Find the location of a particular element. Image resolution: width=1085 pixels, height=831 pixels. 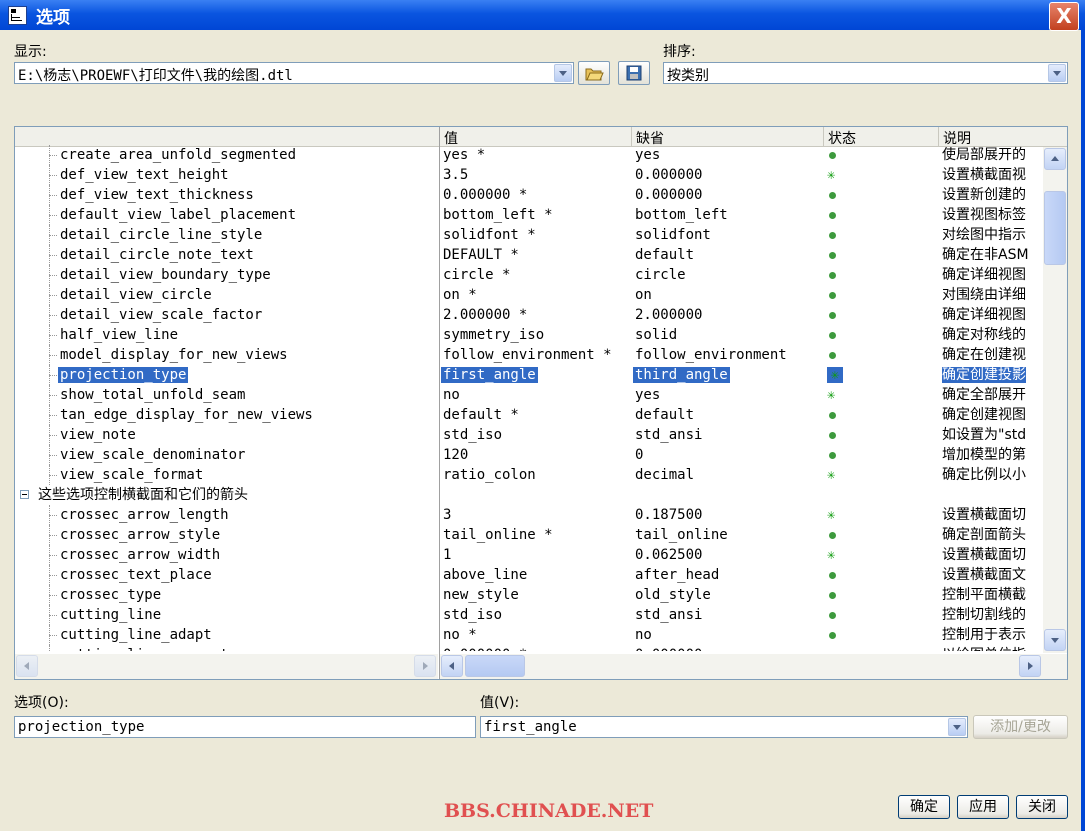

value-column-header: 值 is located at coordinates (536, 137).